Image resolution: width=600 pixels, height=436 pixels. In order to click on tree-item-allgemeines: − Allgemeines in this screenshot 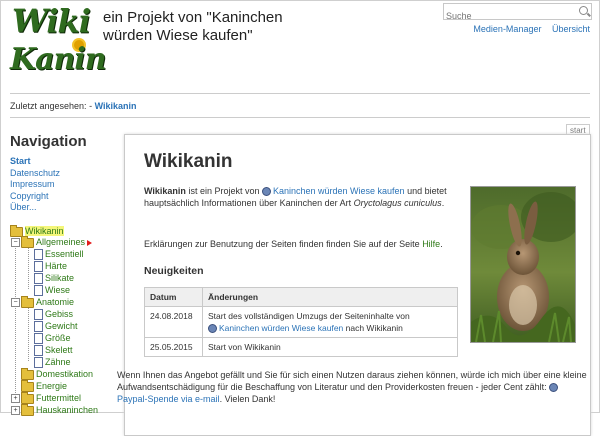, I will do `click(52, 241)`.